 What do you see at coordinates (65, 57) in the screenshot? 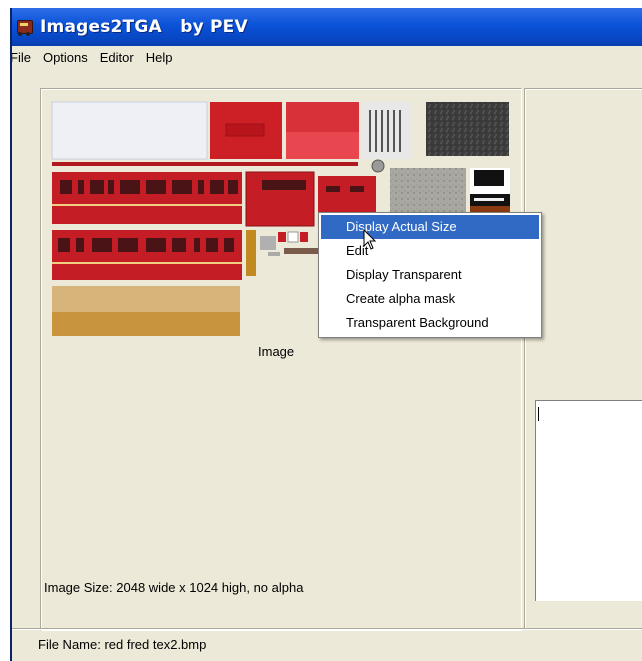
I see `menu-options: Options` at bounding box center [65, 57].